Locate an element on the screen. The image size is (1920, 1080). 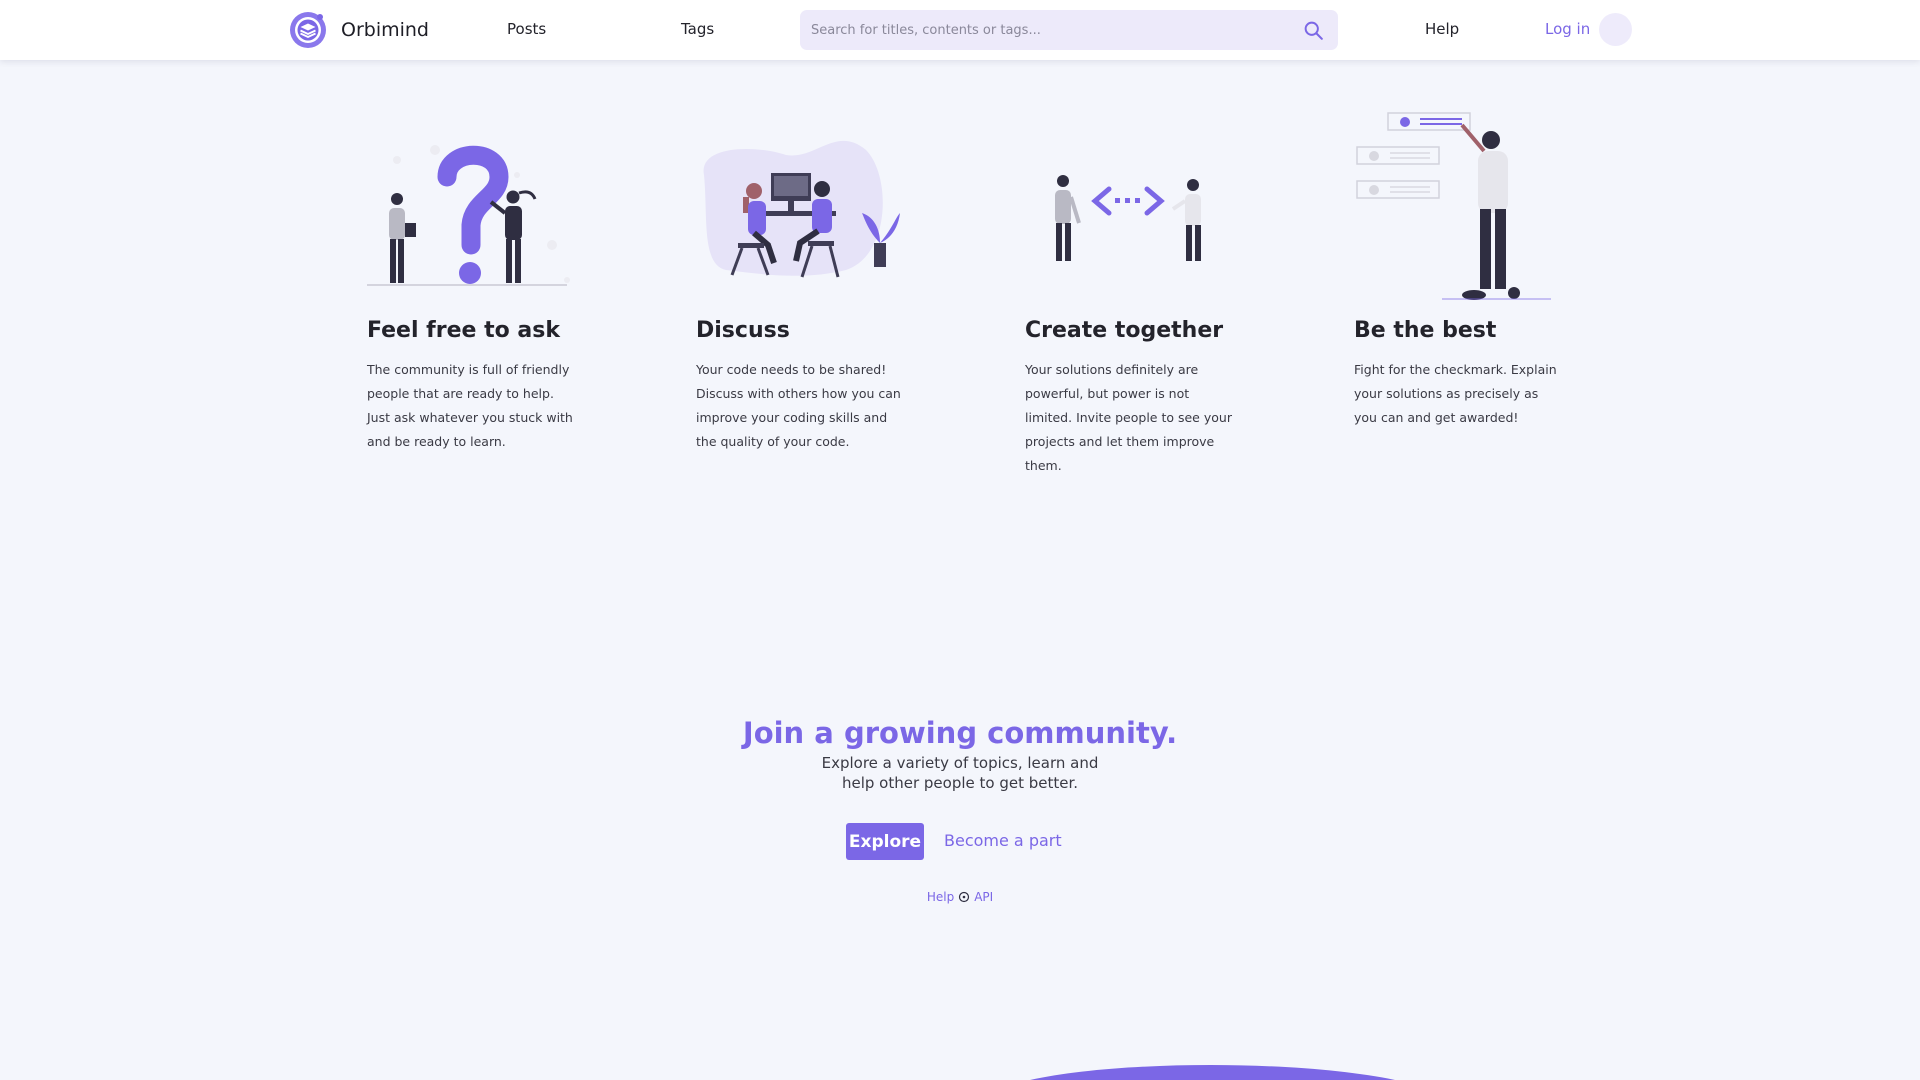
brand-name: Orbimind is located at coordinates (385, 30).